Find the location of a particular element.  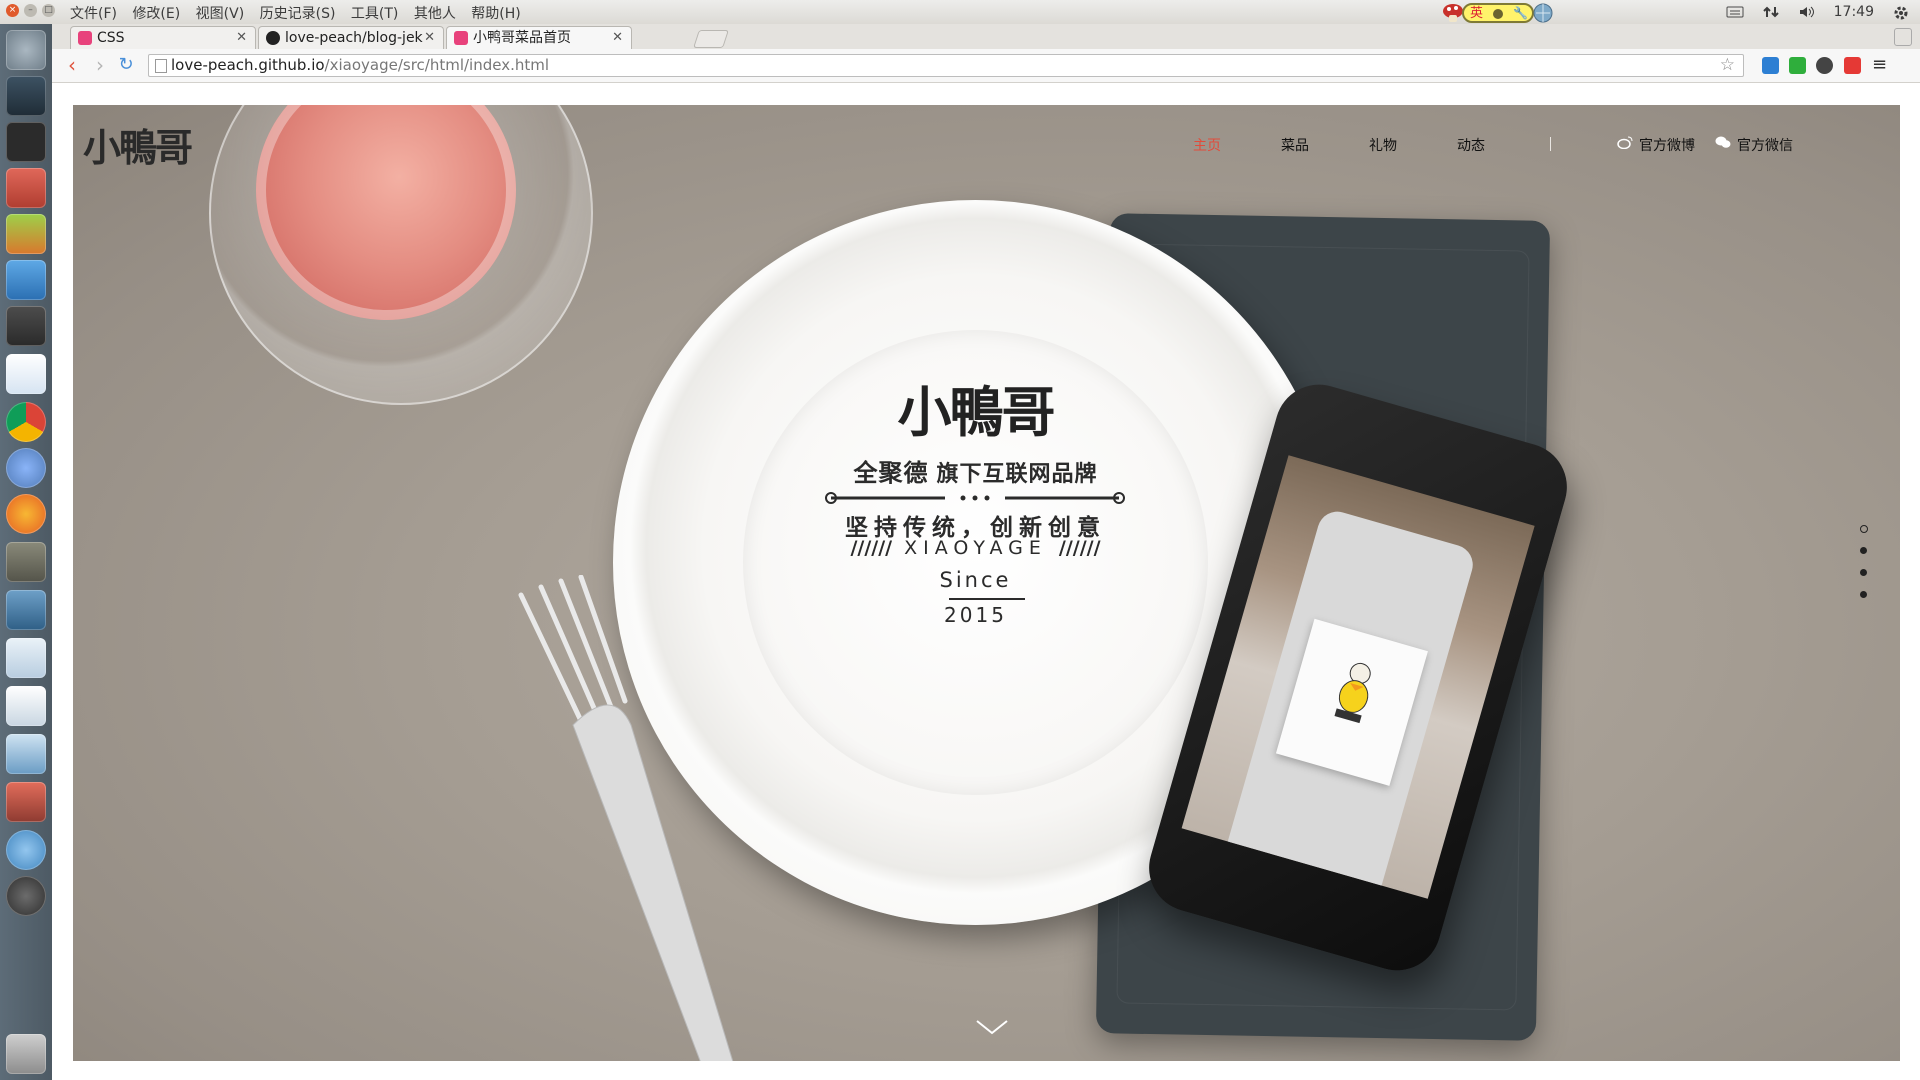

profile-button is located at coordinates (1903, 37).